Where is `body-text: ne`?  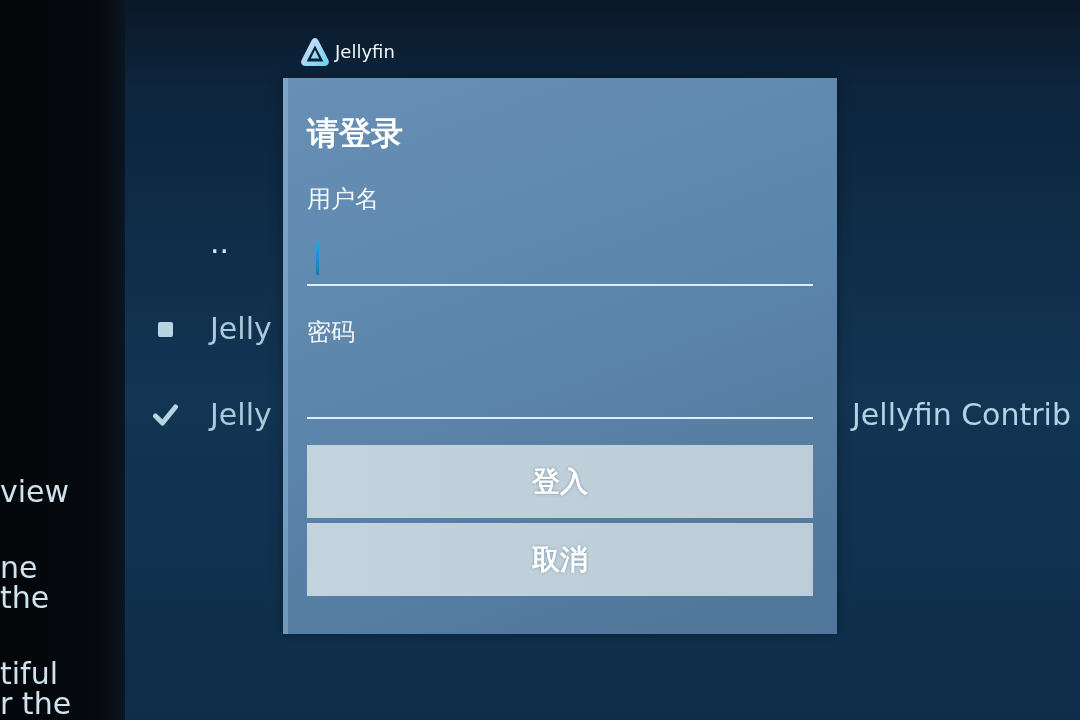
body-text: ne is located at coordinates (19, 568).